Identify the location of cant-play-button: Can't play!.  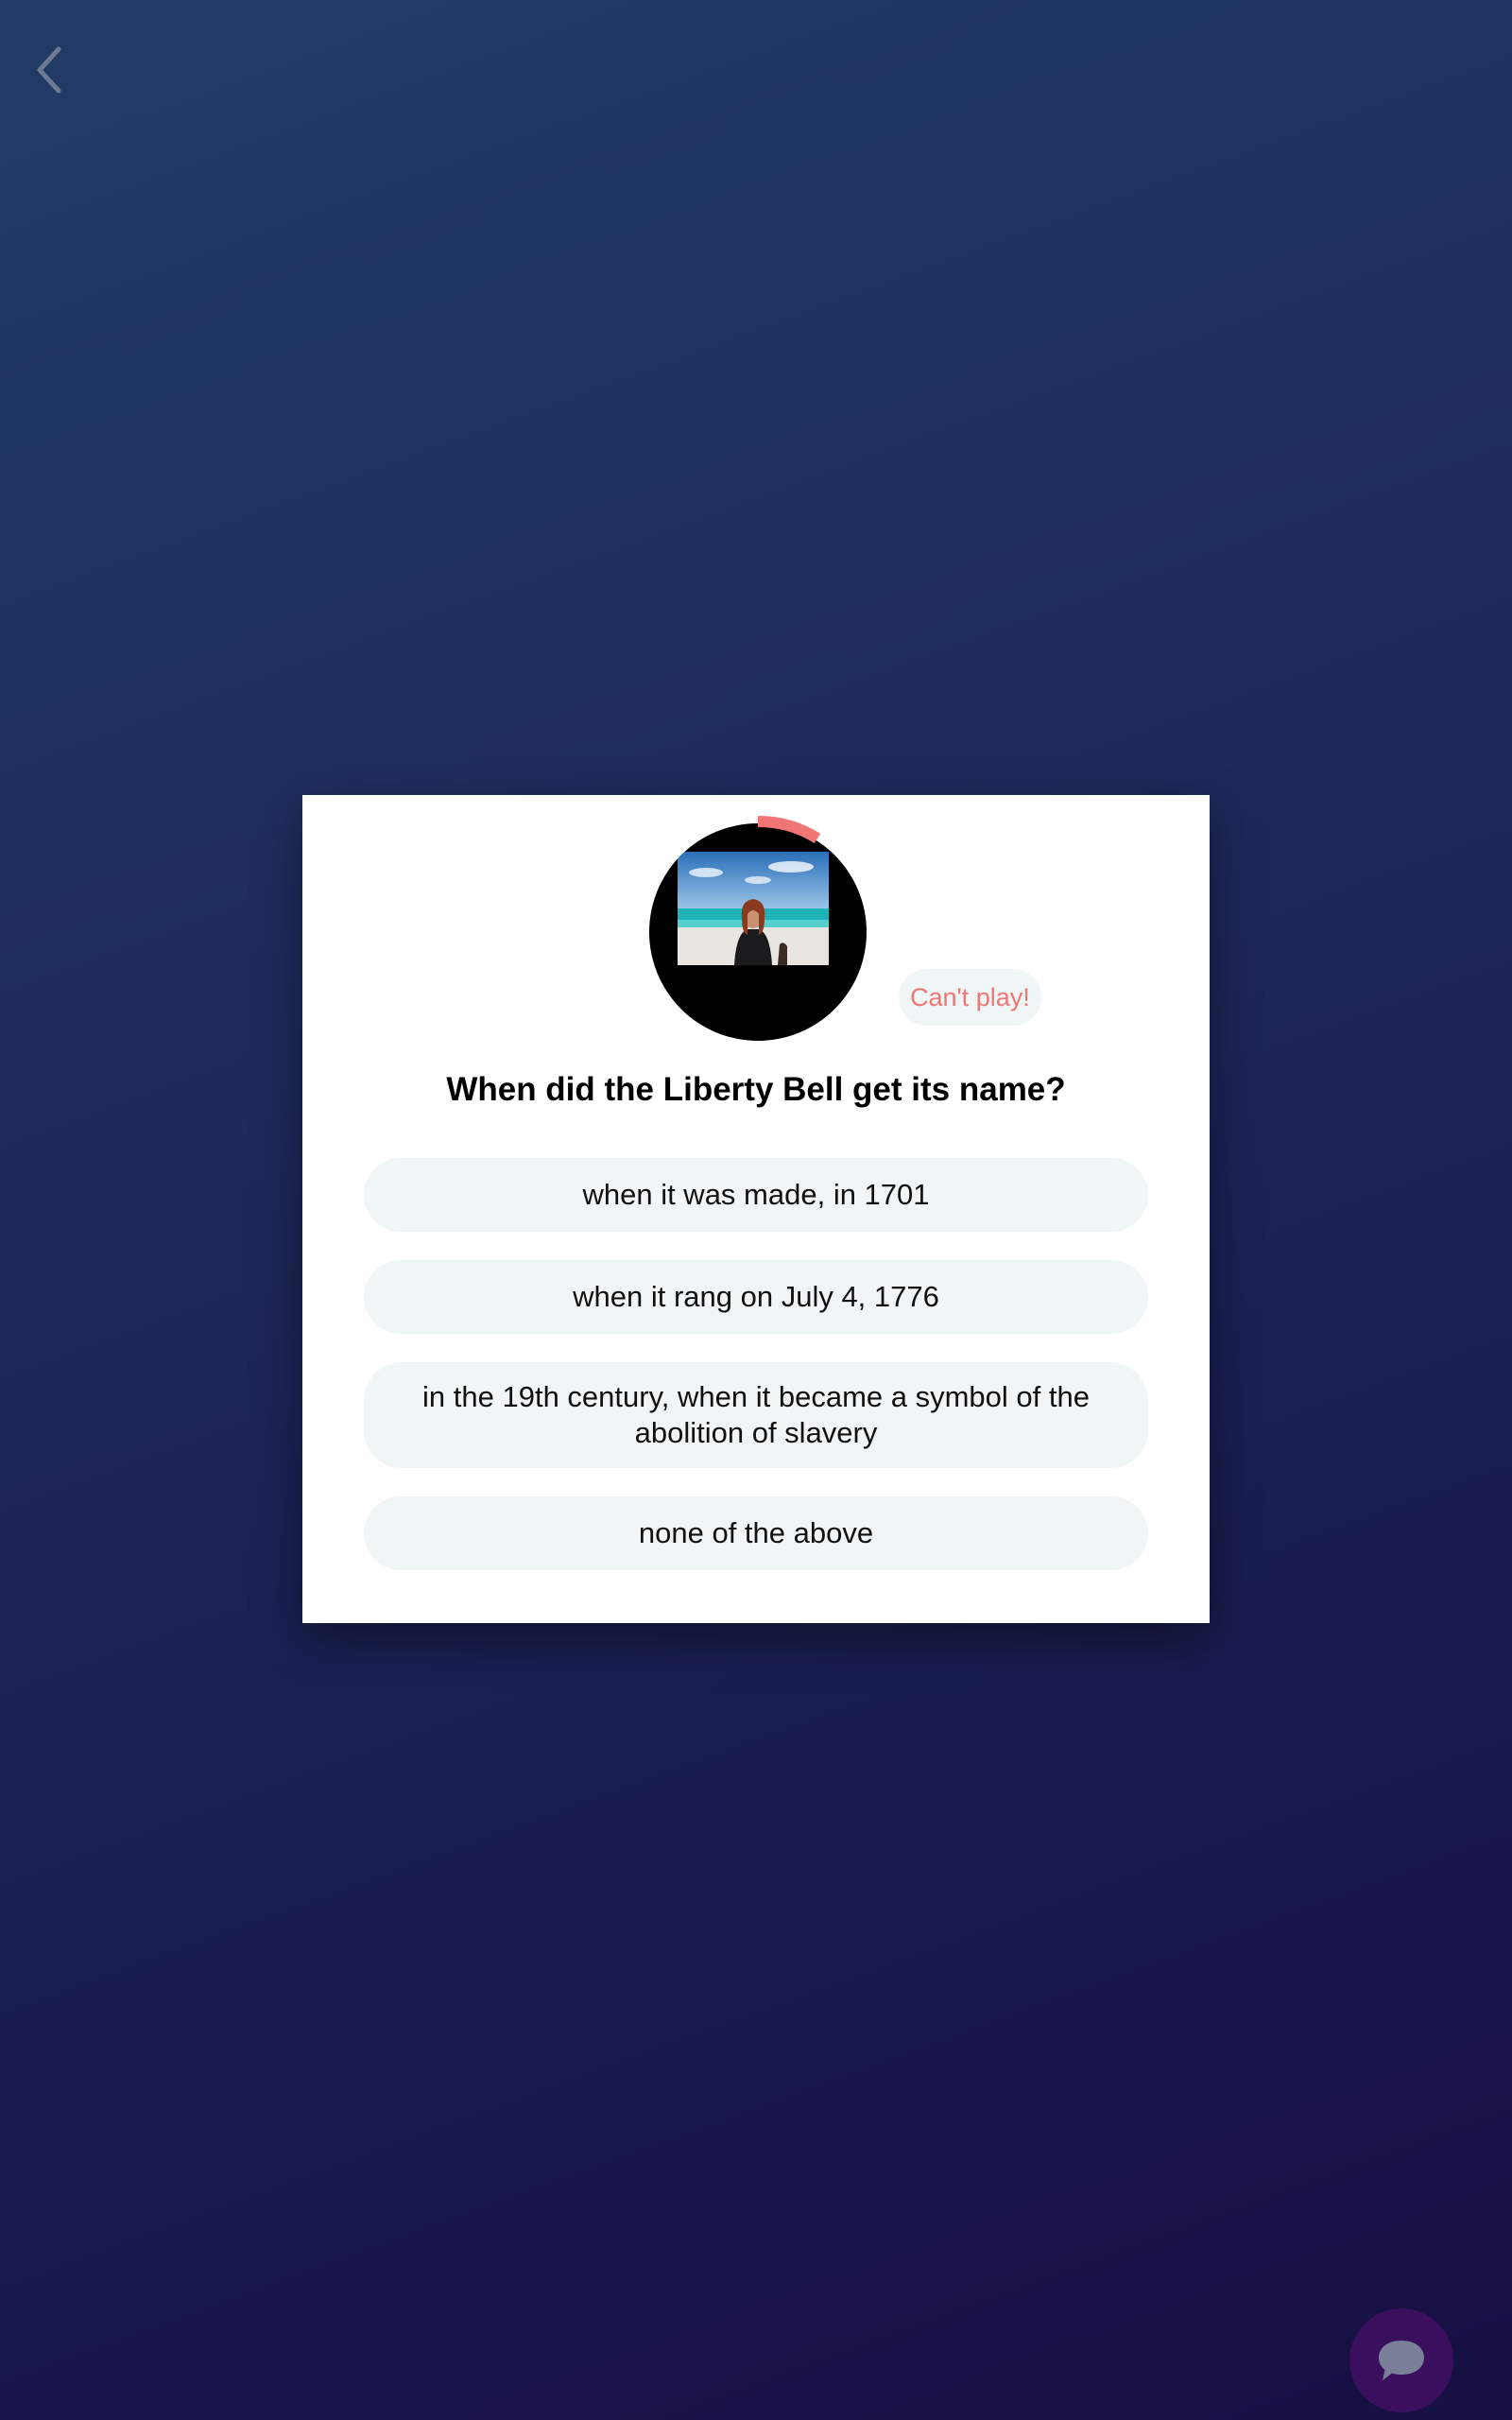
(970, 998).